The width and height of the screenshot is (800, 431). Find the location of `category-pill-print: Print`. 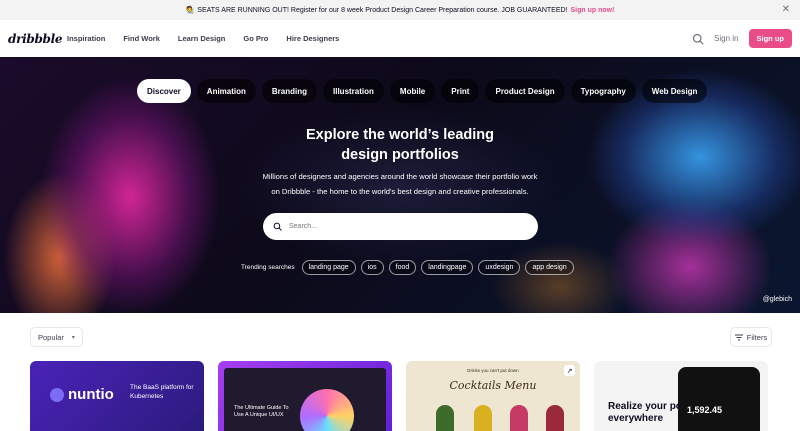

category-pill-print: Print is located at coordinates (460, 91).